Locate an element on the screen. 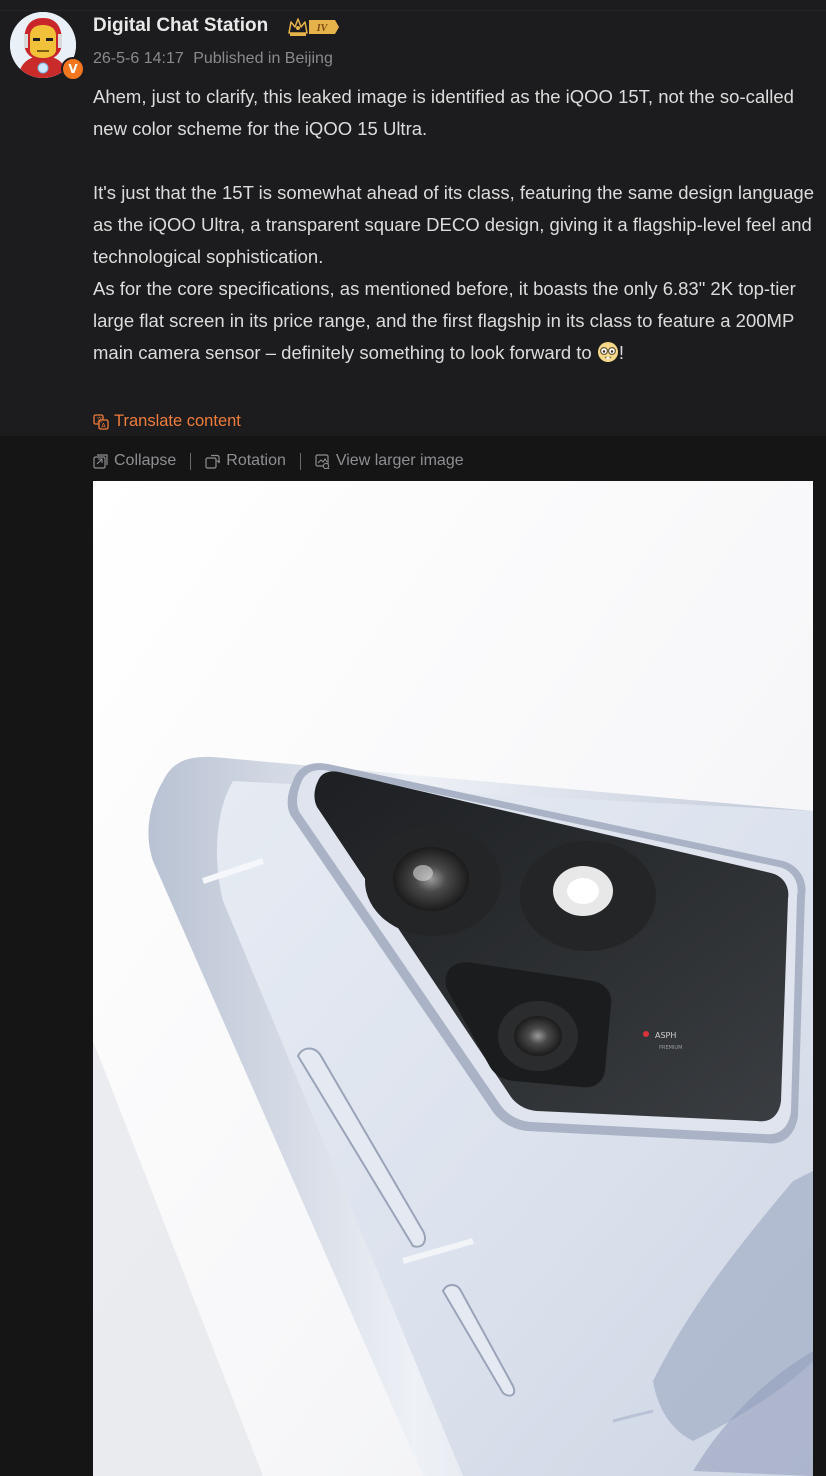 The width and height of the screenshot is (826, 1476). post-meta: 26-5-6 14:17 Published in Beijing is located at coordinates (215, 59).